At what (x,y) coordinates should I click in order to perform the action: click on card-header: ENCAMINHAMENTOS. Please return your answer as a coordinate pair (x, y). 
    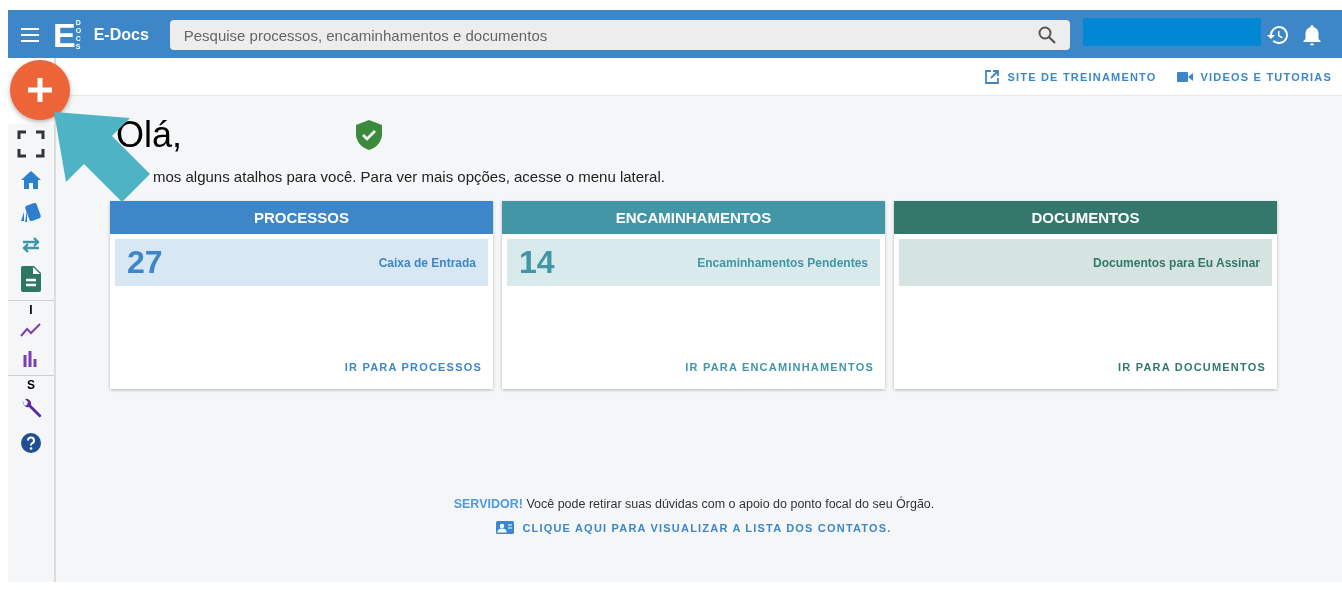
    Looking at the image, I should click on (693, 217).